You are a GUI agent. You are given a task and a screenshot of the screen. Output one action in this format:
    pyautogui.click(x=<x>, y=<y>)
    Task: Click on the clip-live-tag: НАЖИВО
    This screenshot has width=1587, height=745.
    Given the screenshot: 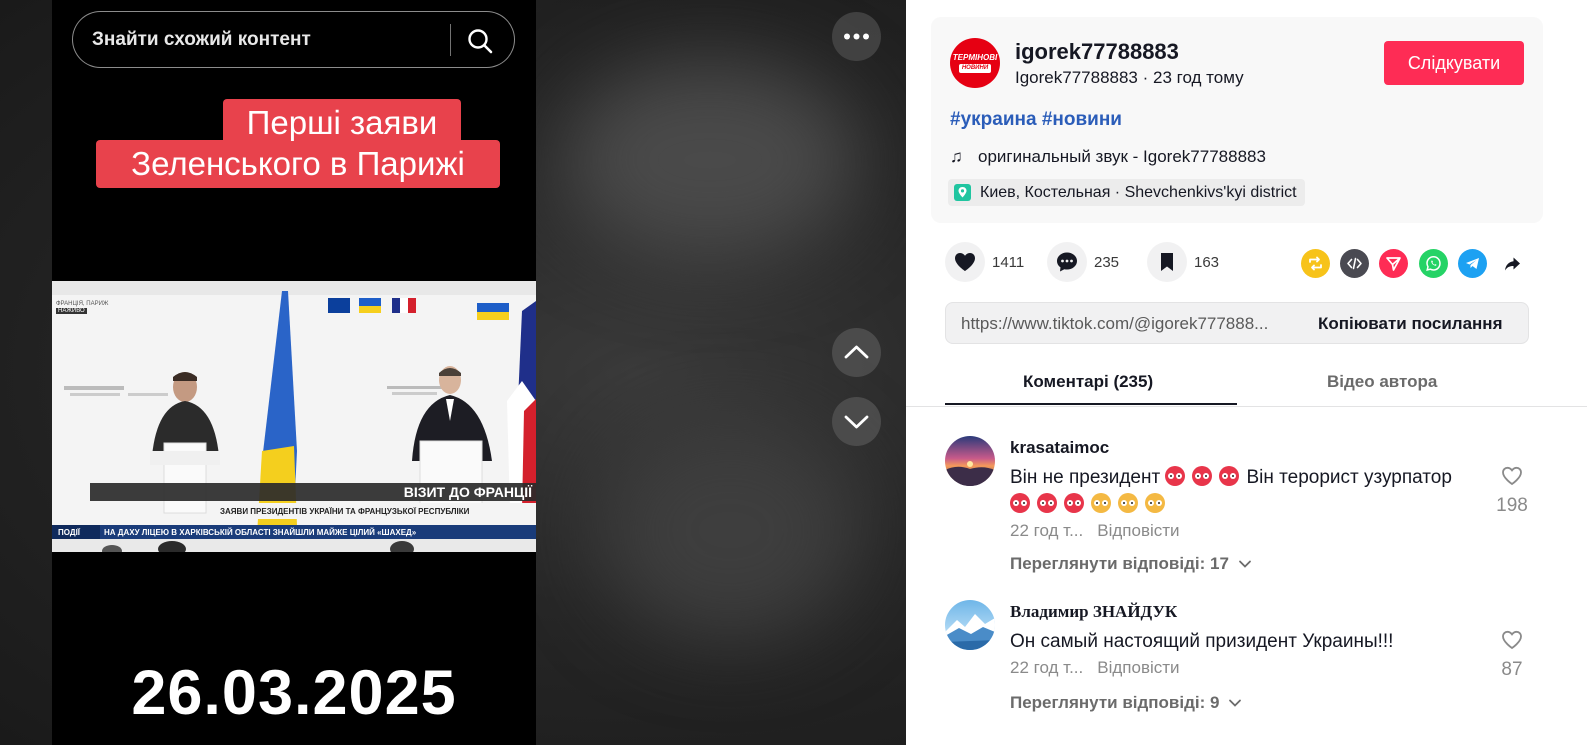 What is the action you would take?
    pyautogui.click(x=71, y=311)
    